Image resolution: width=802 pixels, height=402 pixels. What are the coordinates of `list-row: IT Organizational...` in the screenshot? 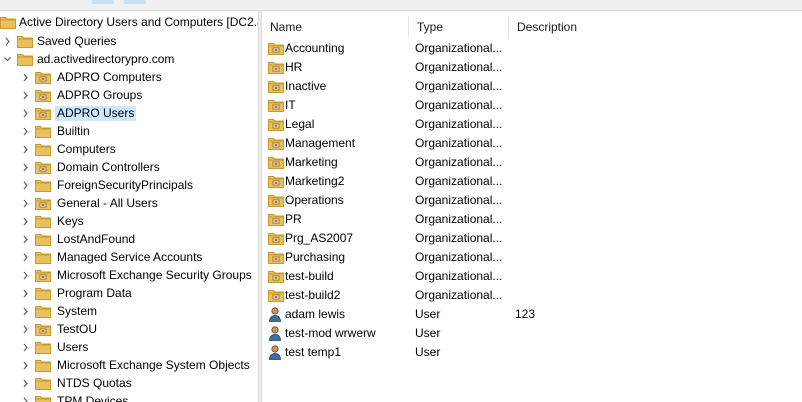 It's located at (532, 105).